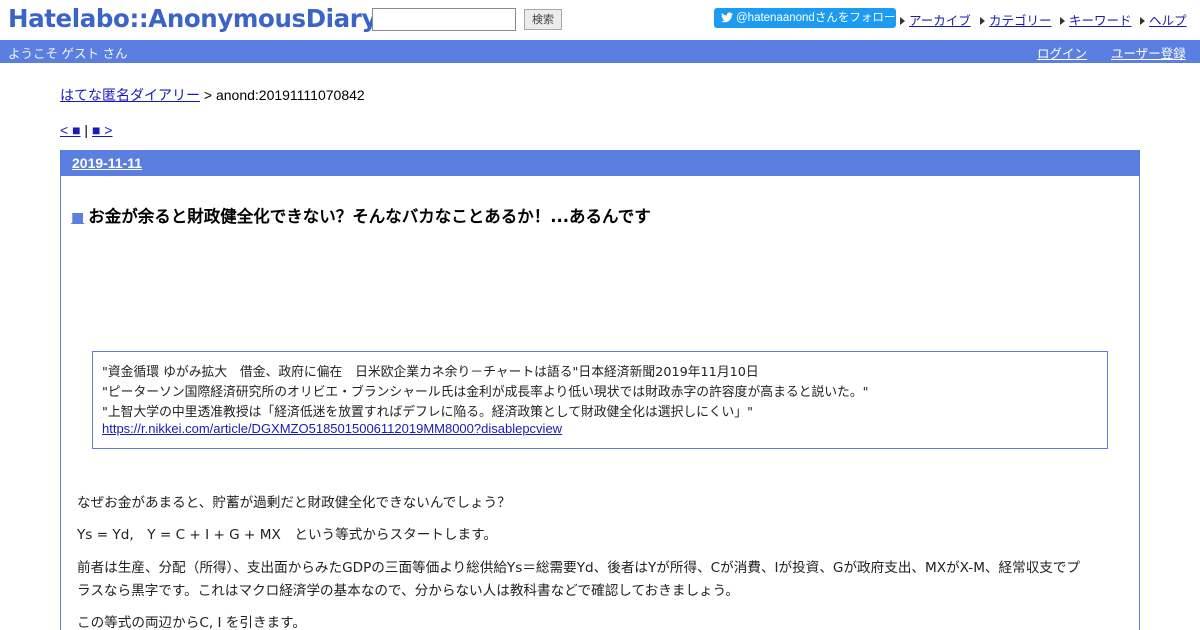 The height and width of the screenshot is (630, 1200). I want to click on breadcrumb: はてな匿名ダイアリー > anond:20191111070842, so click(212, 95).